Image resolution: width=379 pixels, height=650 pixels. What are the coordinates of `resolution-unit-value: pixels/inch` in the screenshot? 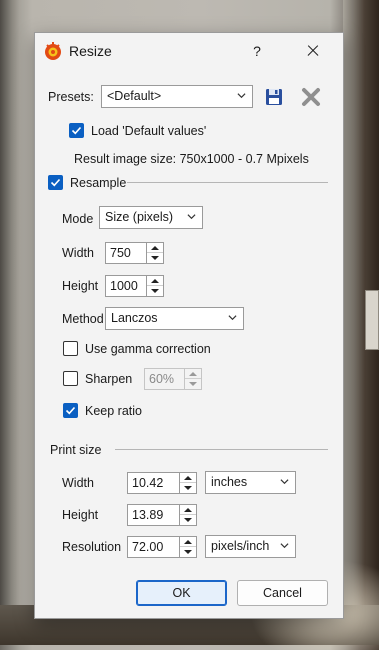 It's located at (240, 546).